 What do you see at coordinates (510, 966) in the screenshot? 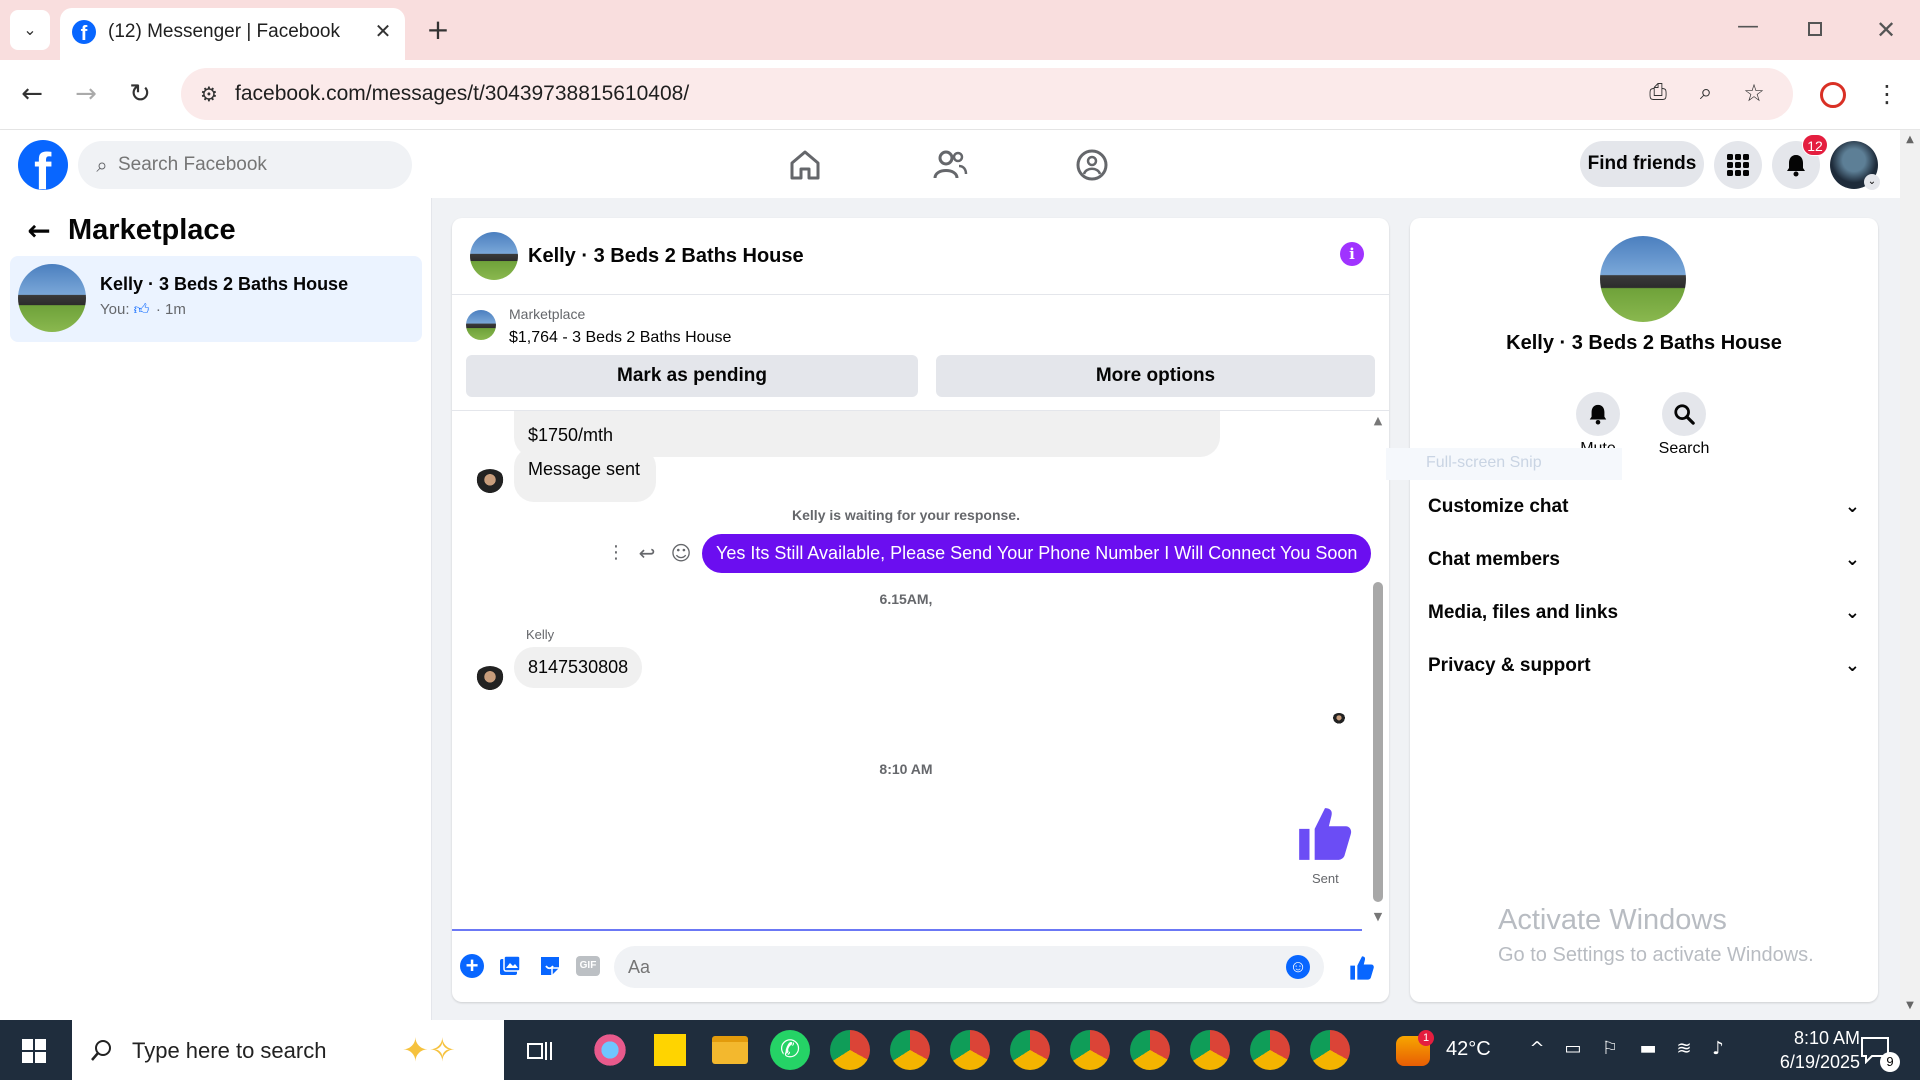
I see `attach-photo-icon` at bounding box center [510, 966].